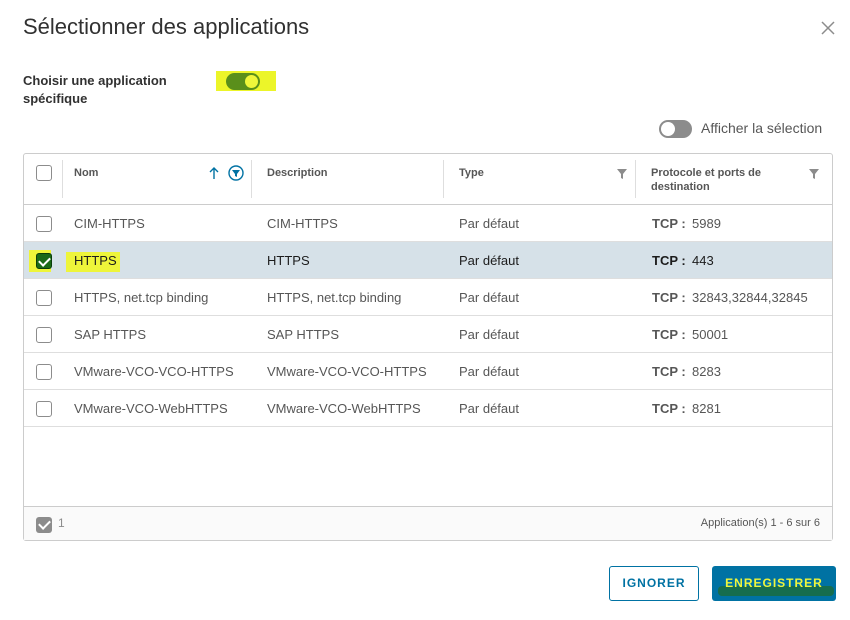 The width and height of the screenshot is (850, 620). What do you see at coordinates (726, 179) in the screenshot?
I see `column-header-protocol: Protocole et ports de destination` at bounding box center [726, 179].